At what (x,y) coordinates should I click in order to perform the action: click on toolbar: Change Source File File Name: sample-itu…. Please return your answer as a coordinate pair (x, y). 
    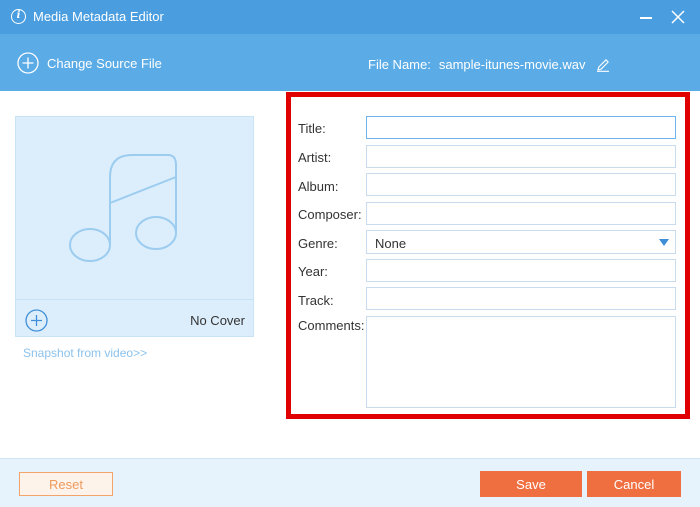
    Looking at the image, I should click on (350, 62).